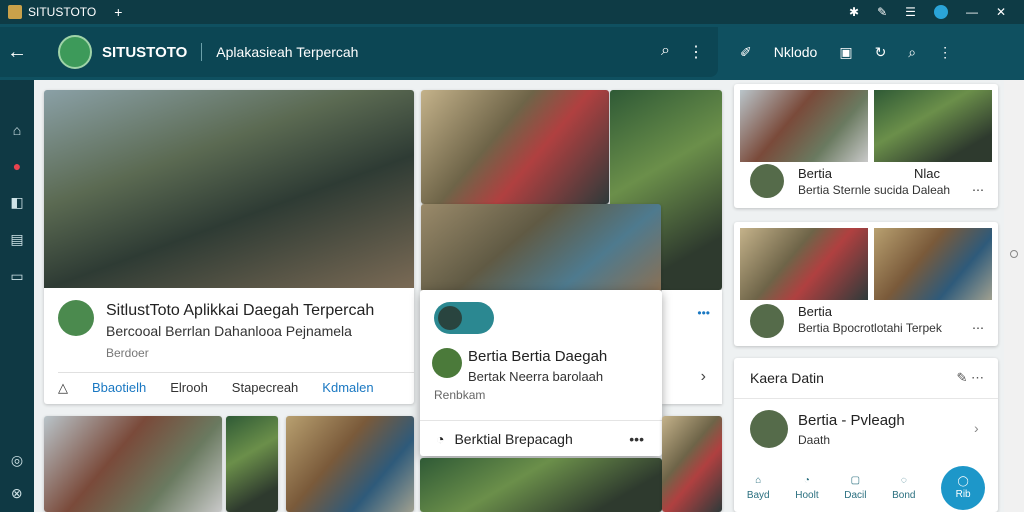 The height and width of the screenshot is (512, 1024). Describe the element at coordinates (229, 331) in the screenshot. I see `post-subtitle: Bercooal Berrlan Dahanlooa Pejnamela` at that location.